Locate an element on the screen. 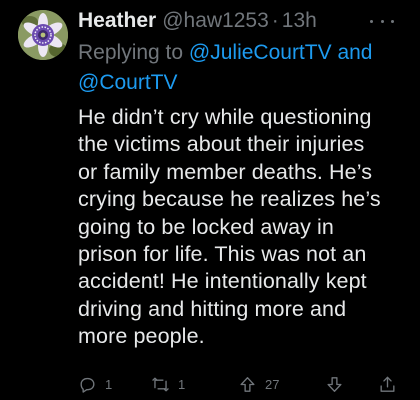  action-bar: 1 1 27 is located at coordinates (241, 384).